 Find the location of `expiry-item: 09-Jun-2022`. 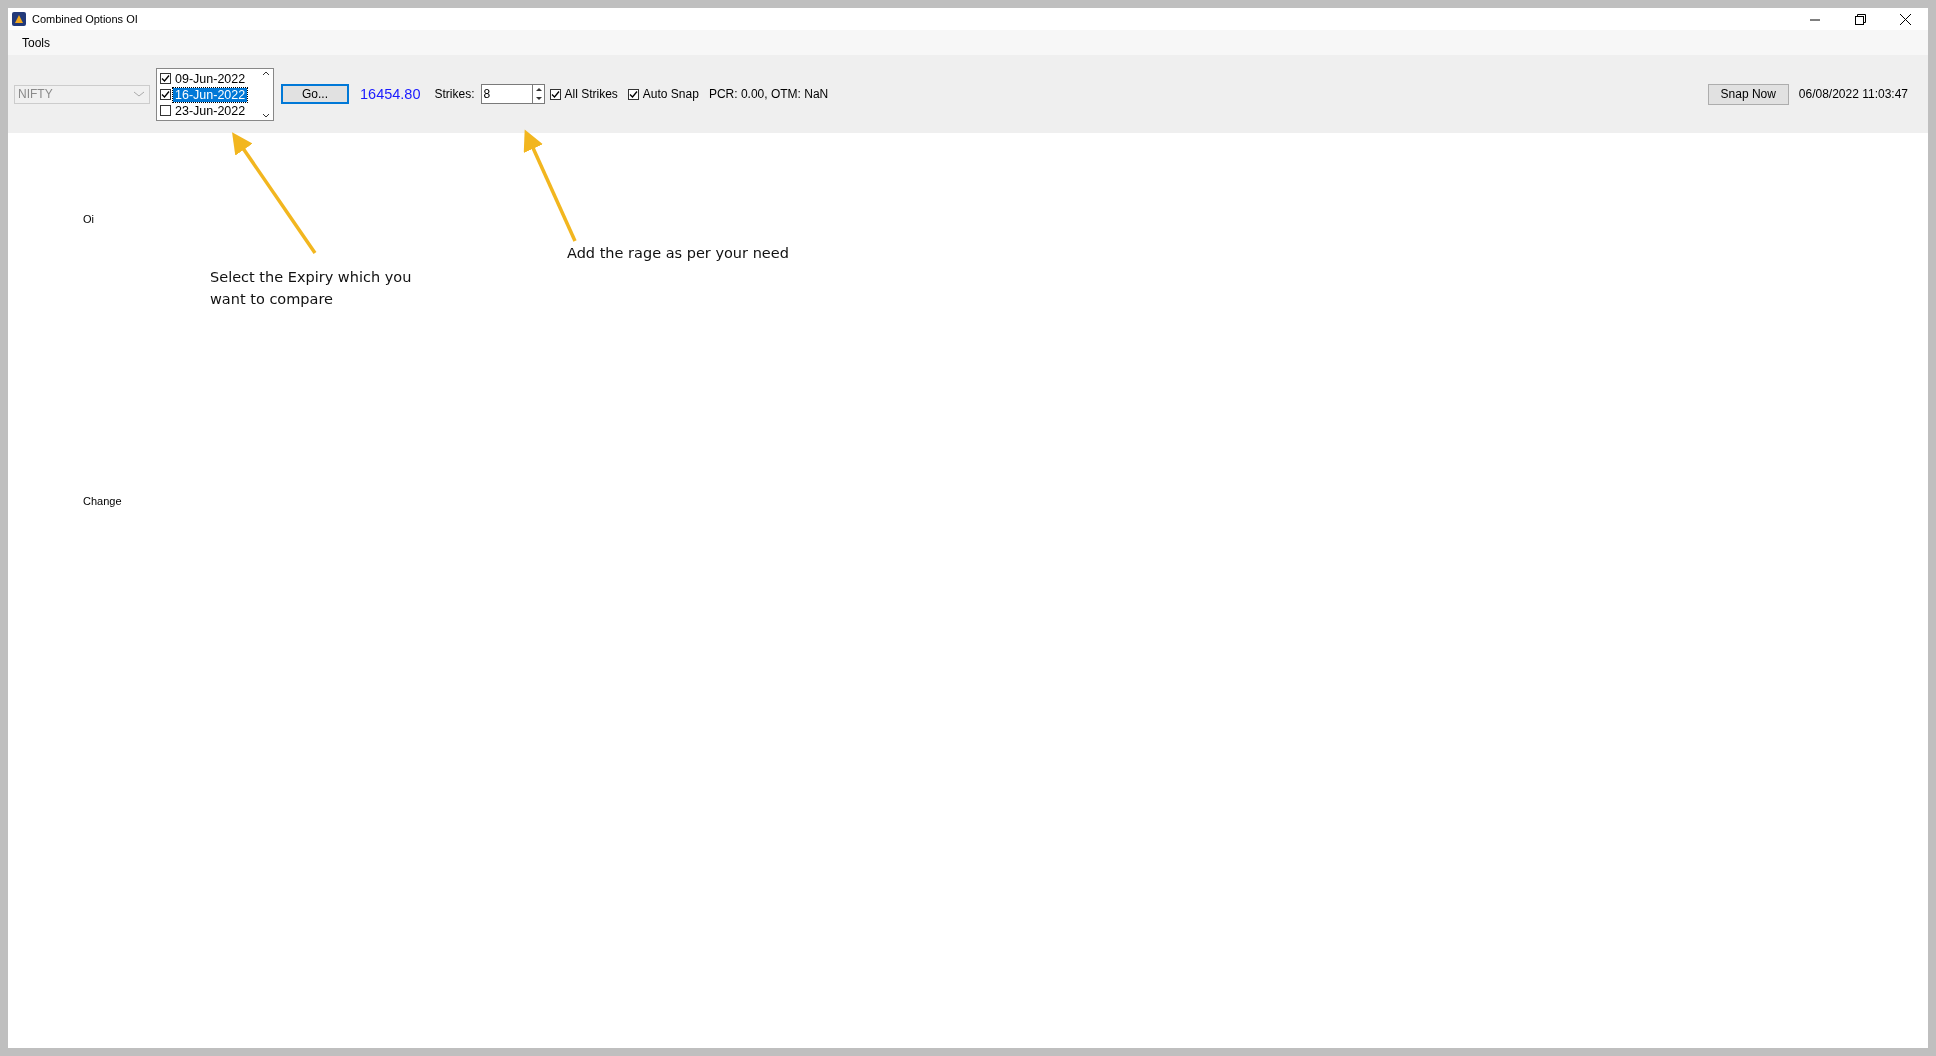

expiry-item: 09-Jun-2022 is located at coordinates (210, 78).